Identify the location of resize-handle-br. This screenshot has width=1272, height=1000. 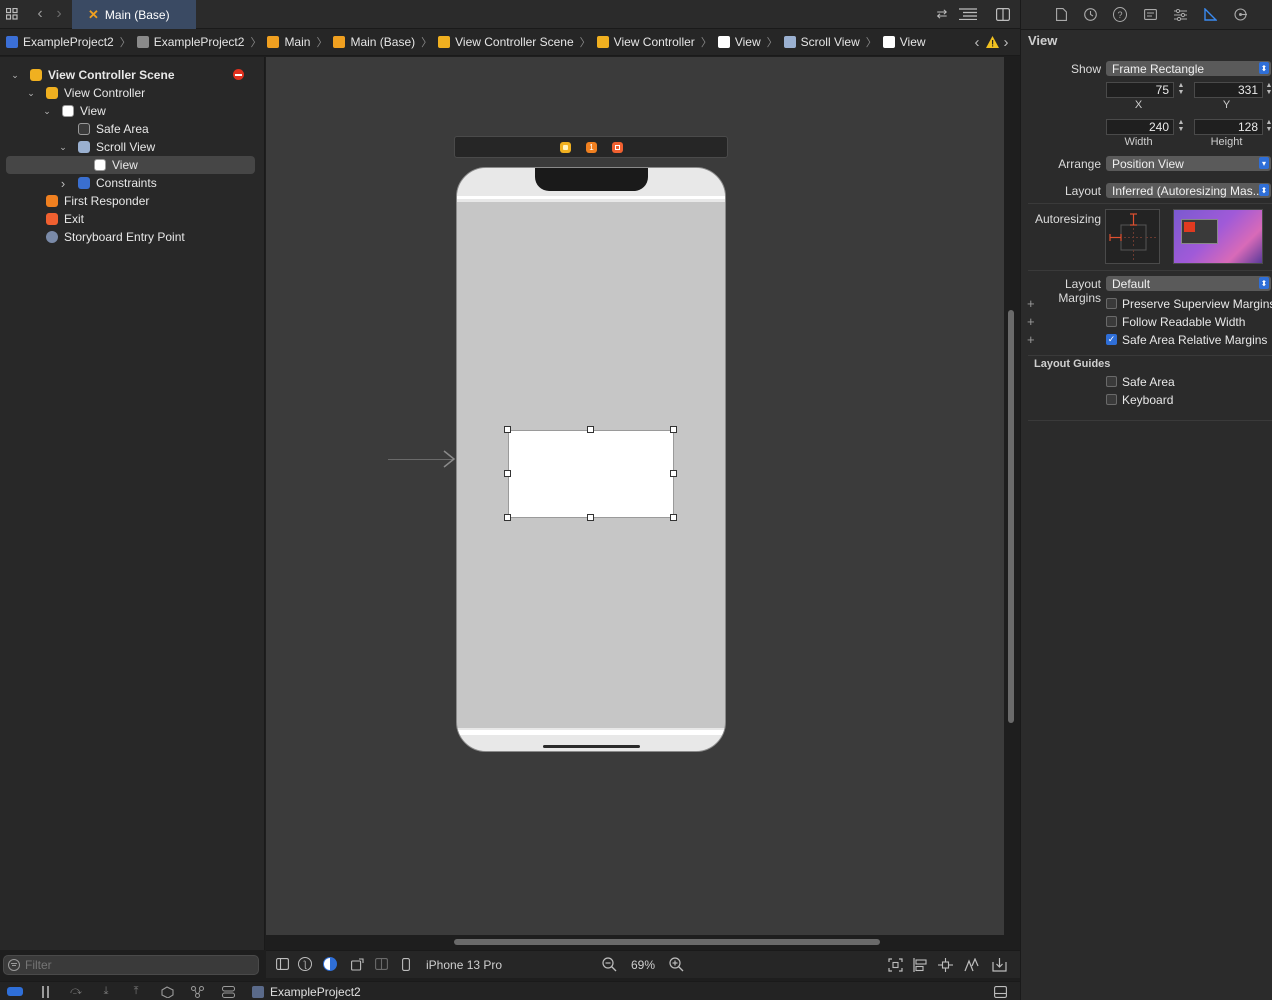
(673, 517).